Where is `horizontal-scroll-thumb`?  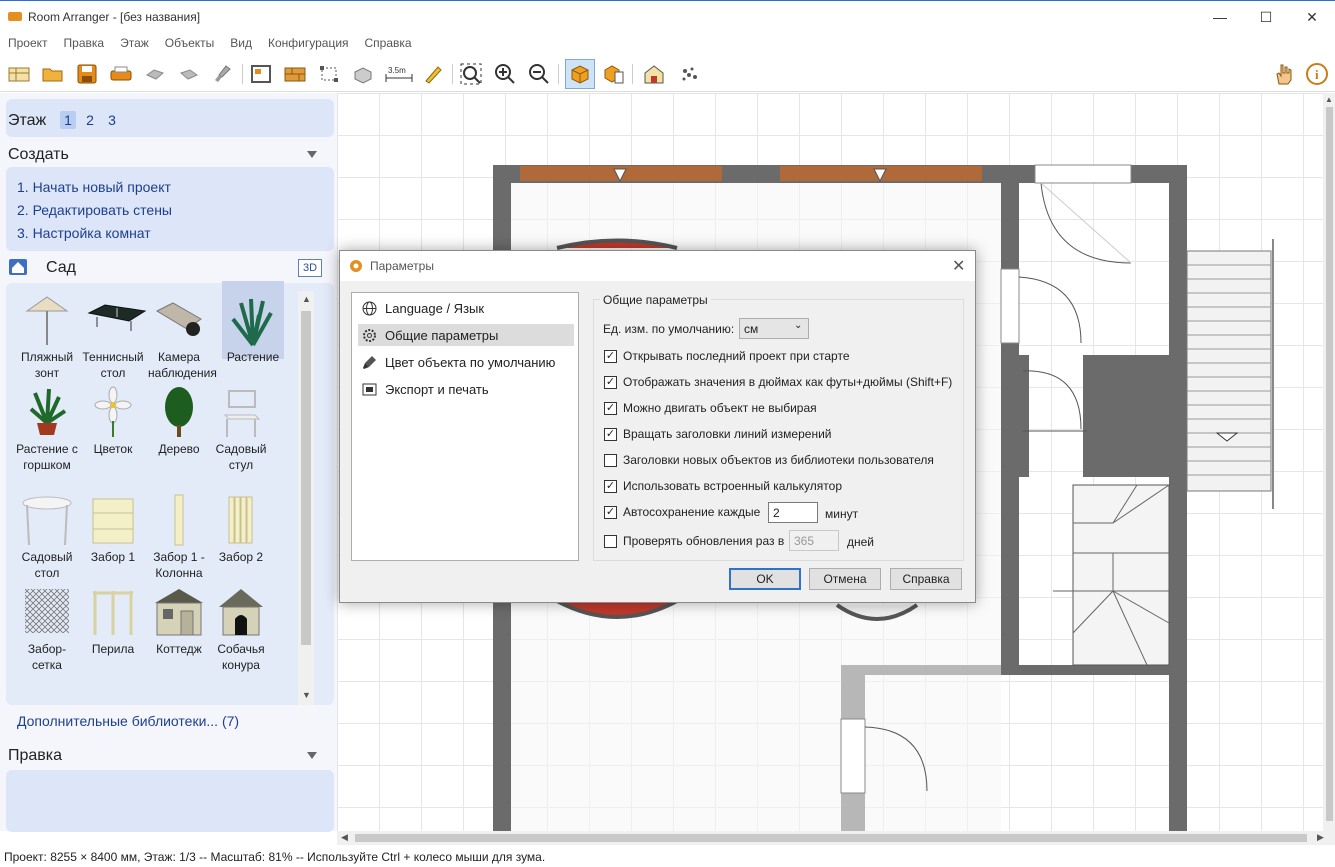 horizontal-scroll-thumb is located at coordinates (831, 838).